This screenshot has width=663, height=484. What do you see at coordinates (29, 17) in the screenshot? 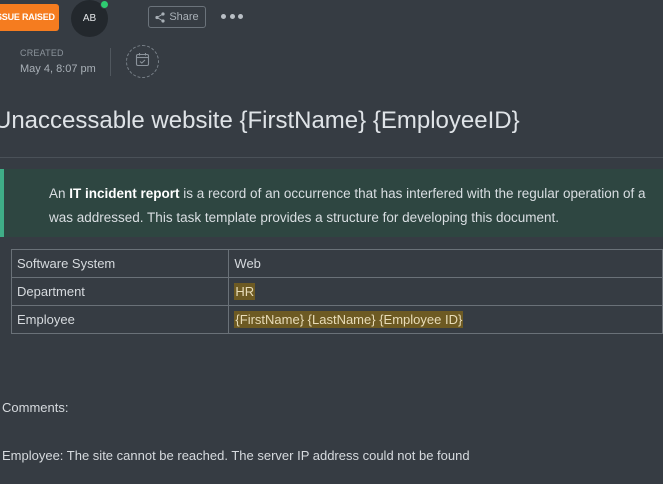
I see `status-badge: SSUE RAISED` at bounding box center [29, 17].